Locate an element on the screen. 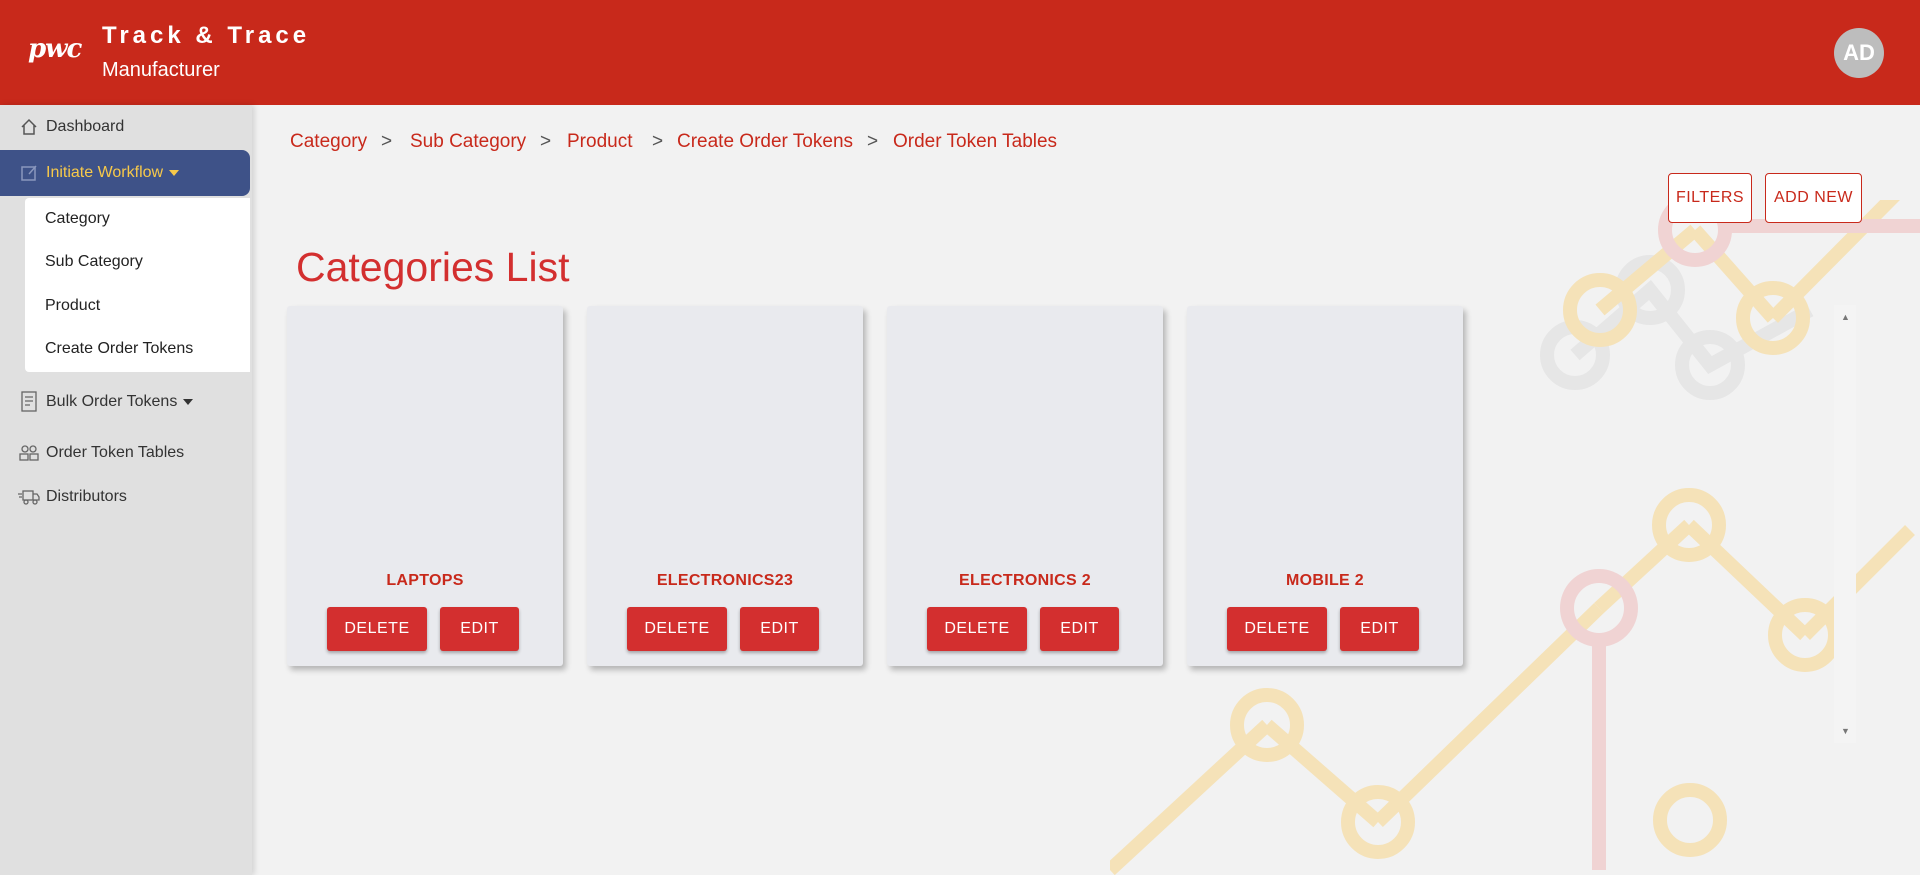 This screenshot has width=1920, height=875. sidebar-item-label: Order Token Tables is located at coordinates (115, 452).